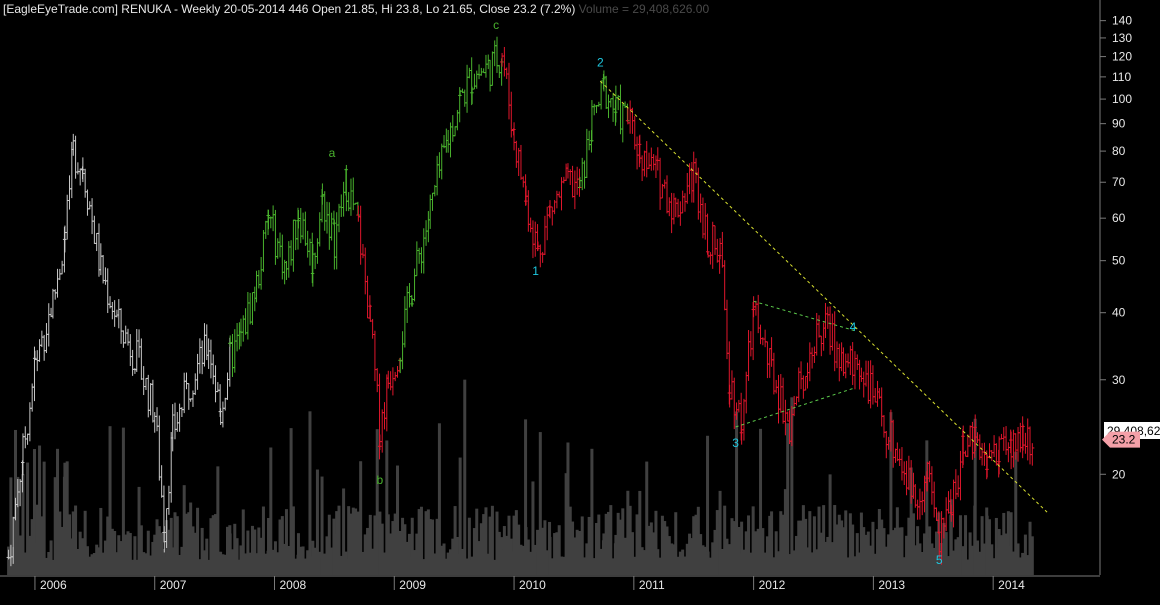 The image size is (1160, 605). I want to click on wave-label-4: 4, so click(853, 327).